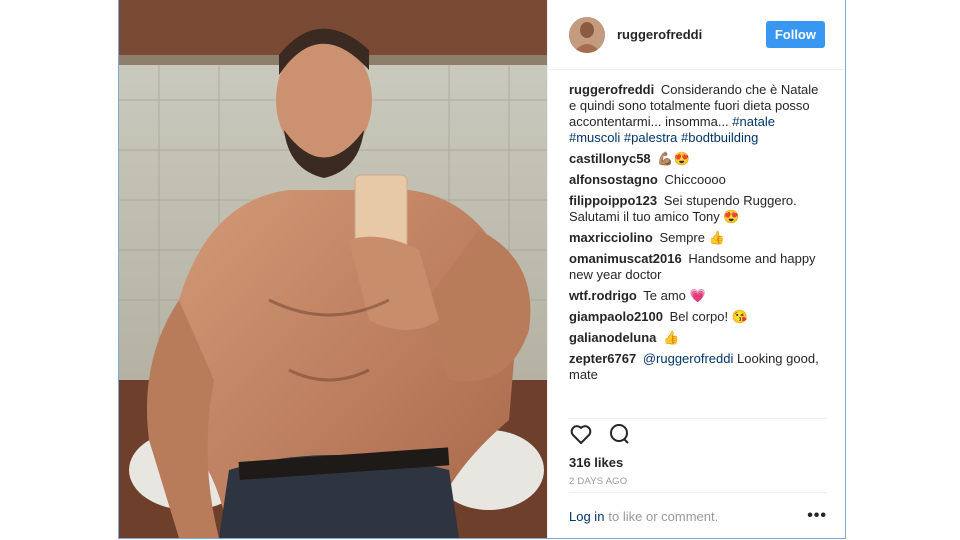 Image resolution: width=960 pixels, height=540 pixels. What do you see at coordinates (594, 137) in the screenshot?
I see `hashtag-muscoli: #muscoli` at bounding box center [594, 137].